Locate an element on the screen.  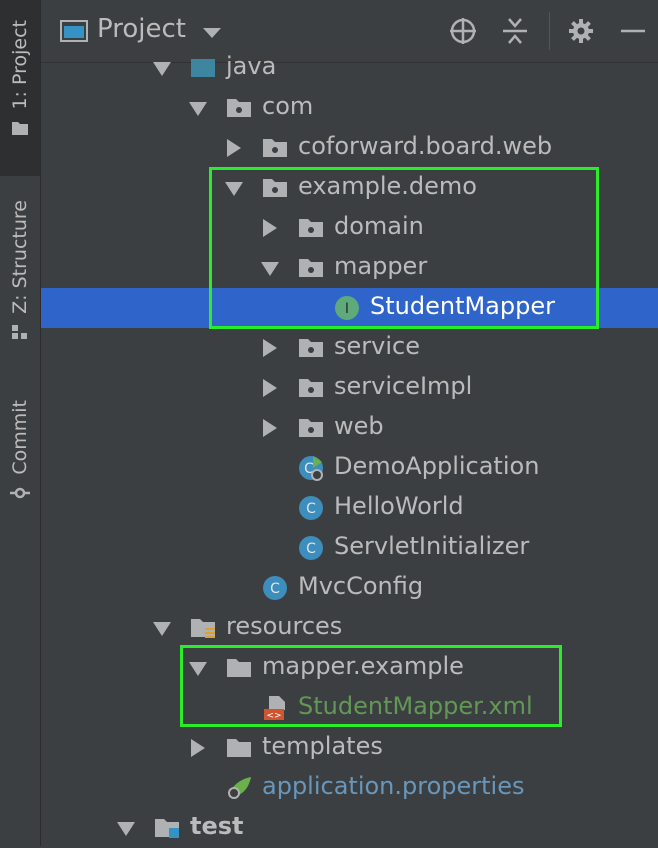
tree-row: mapper is located at coordinates (349, 268).